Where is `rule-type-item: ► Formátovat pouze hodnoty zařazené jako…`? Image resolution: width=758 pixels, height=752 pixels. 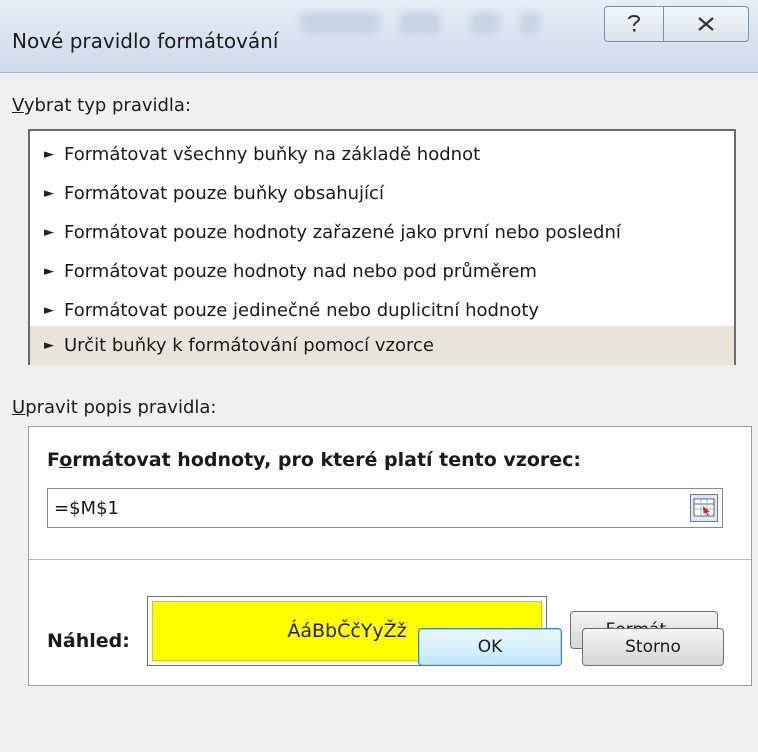 rule-type-item: ► Formátovat pouze hodnoty zařazené jako… is located at coordinates (382, 232).